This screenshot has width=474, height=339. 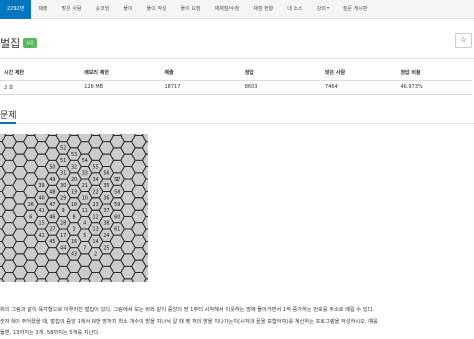 What do you see at coordinates (84, 224) in the screenshot?
I see `cell-number-label: 4` at bounding box center [84, 224].